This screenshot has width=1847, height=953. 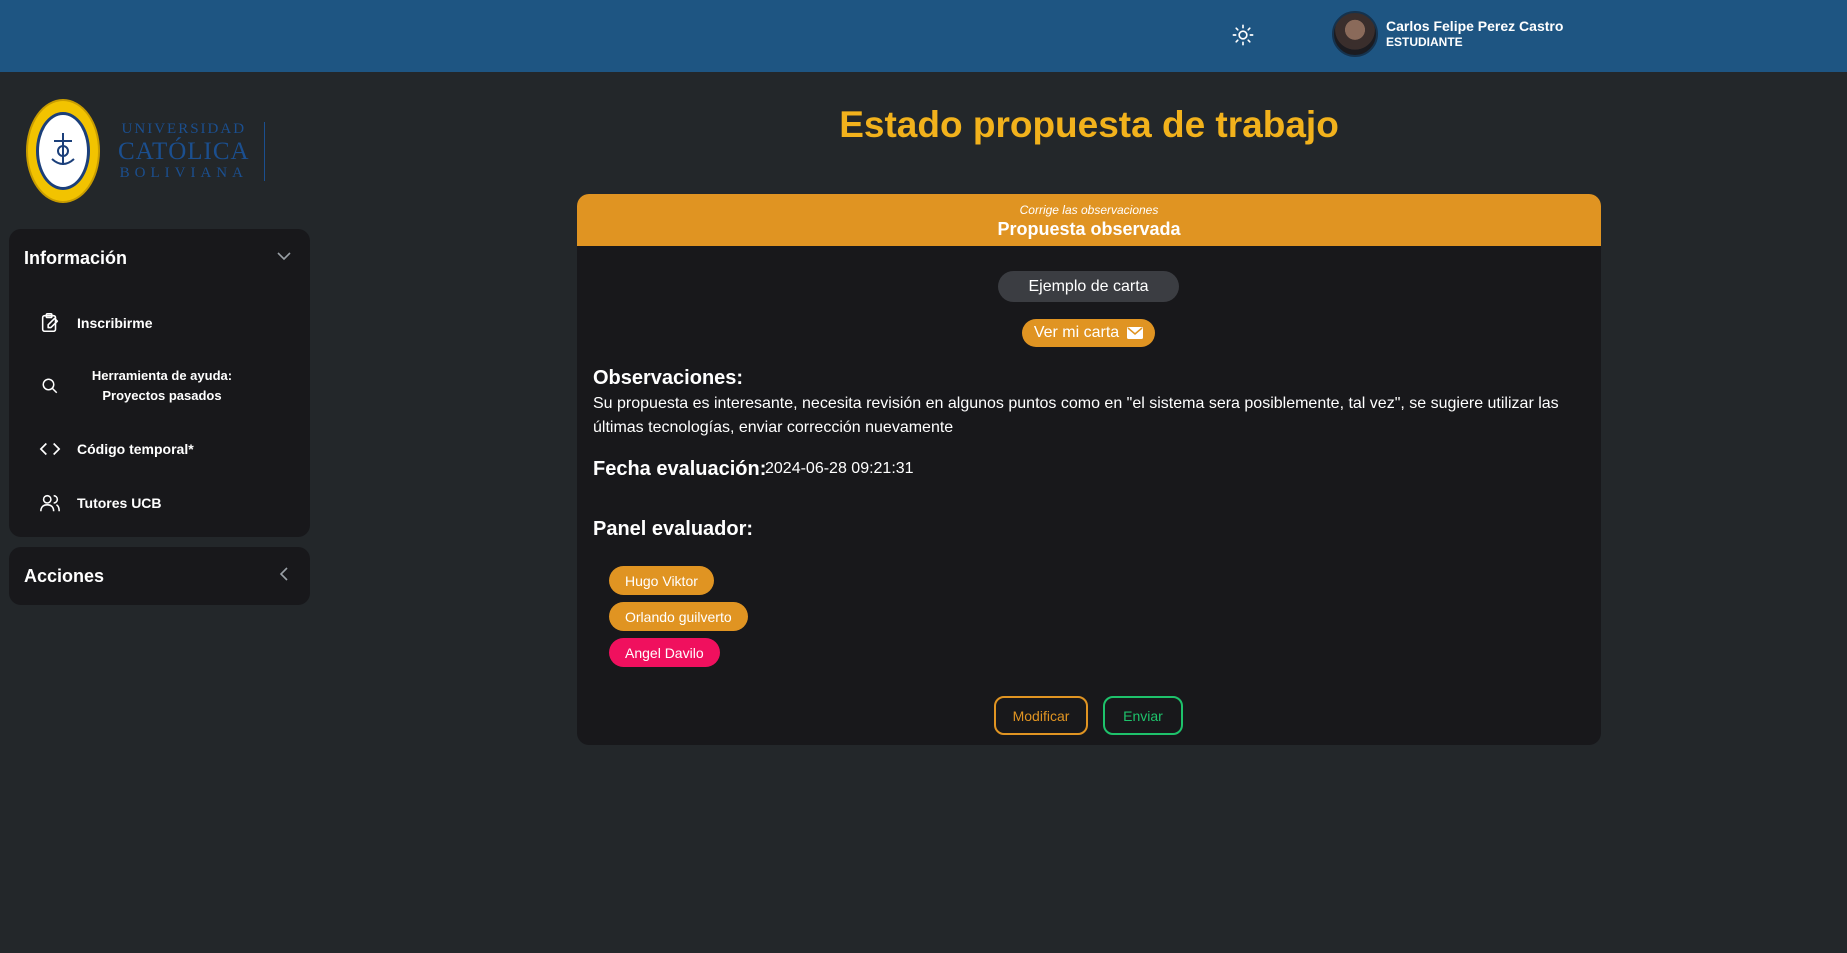 I want to click on example-letter-label: Ejemplo de carta, so click(x=1088, y=286).